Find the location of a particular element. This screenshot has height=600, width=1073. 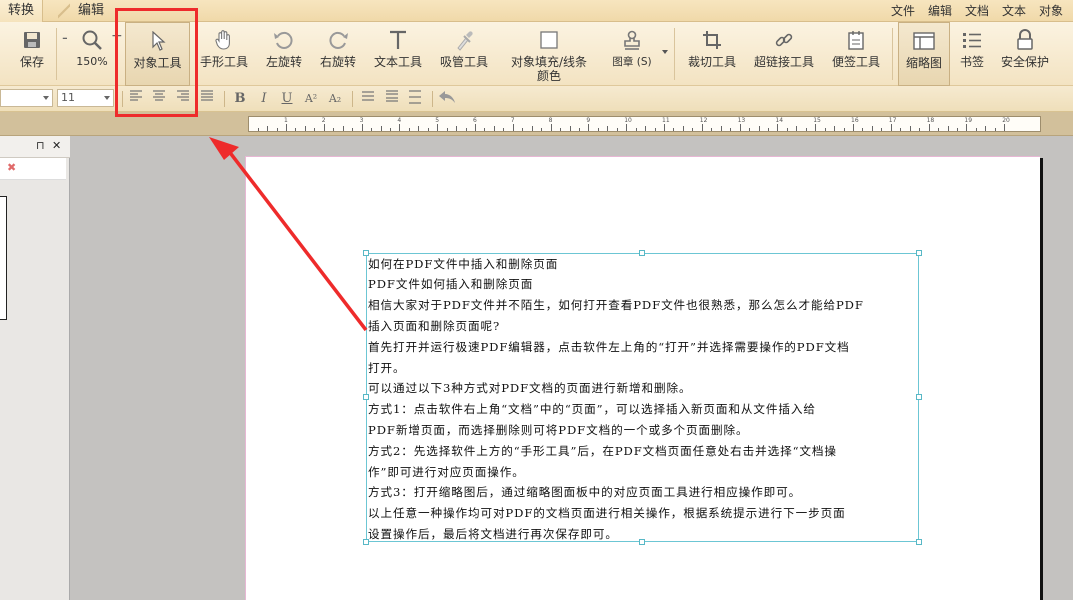

indent-button is located at coordinates (415, 99).